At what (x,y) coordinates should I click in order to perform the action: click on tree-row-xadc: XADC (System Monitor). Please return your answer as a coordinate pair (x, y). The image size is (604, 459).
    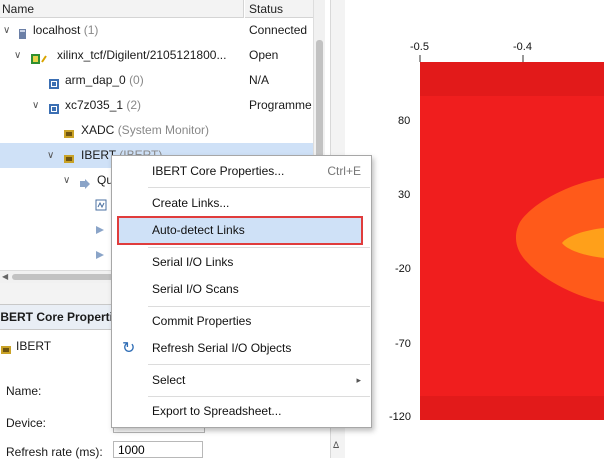
    Looking at the image, I should click on (156, 130).